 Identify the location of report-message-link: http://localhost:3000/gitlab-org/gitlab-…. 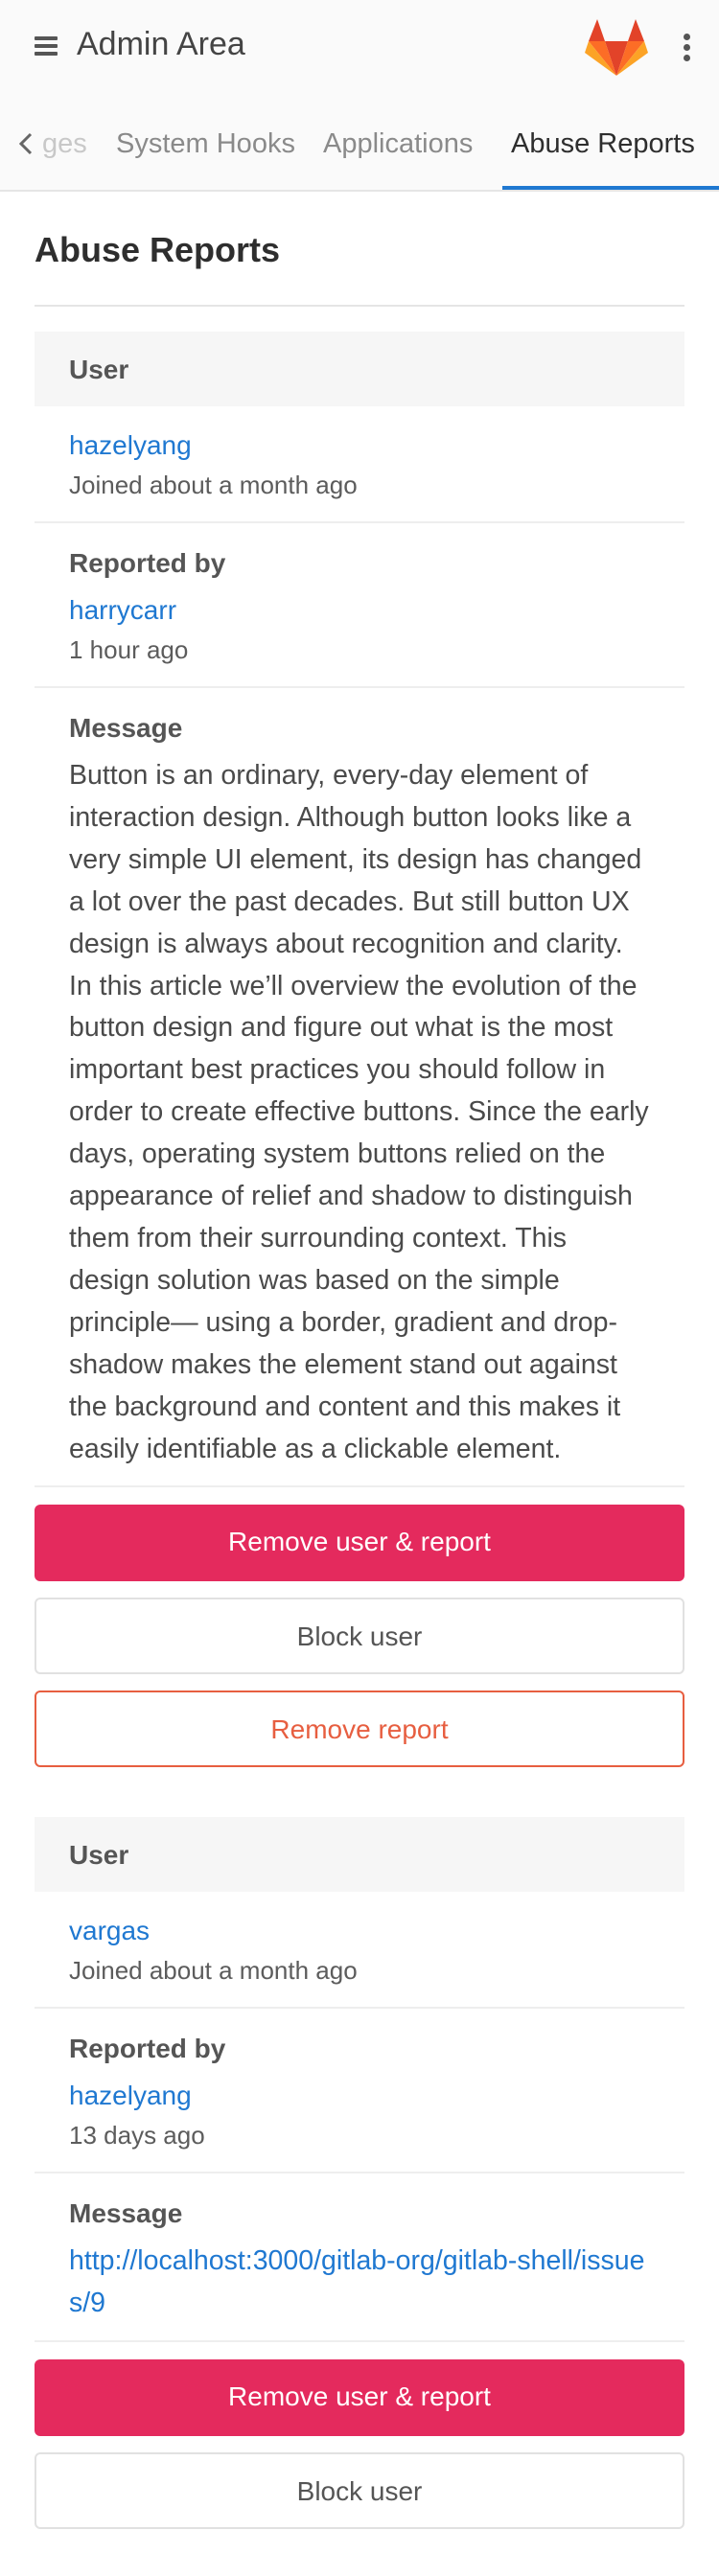
(359, 2283).